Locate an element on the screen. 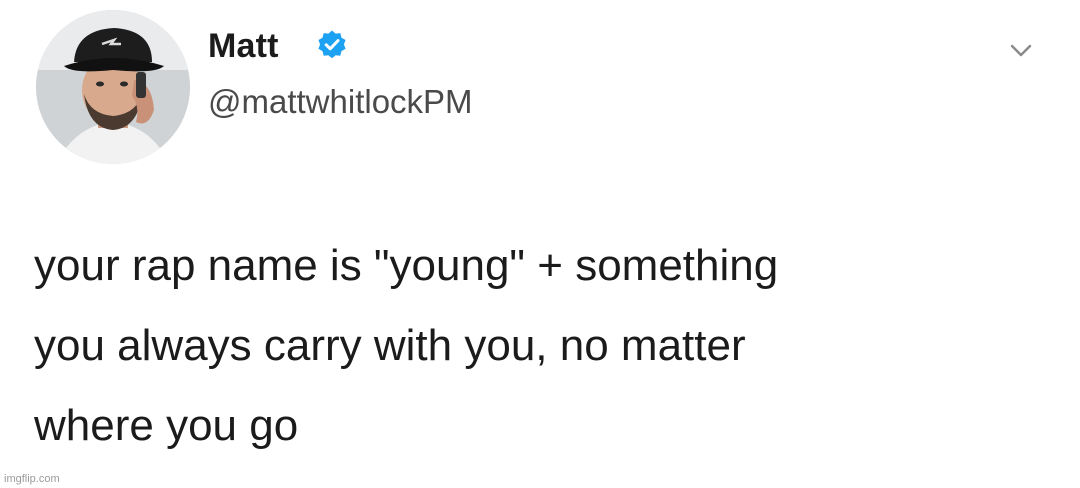  tweet-text-line: you always carry with you, no matter is located at coordinates (390, 345).